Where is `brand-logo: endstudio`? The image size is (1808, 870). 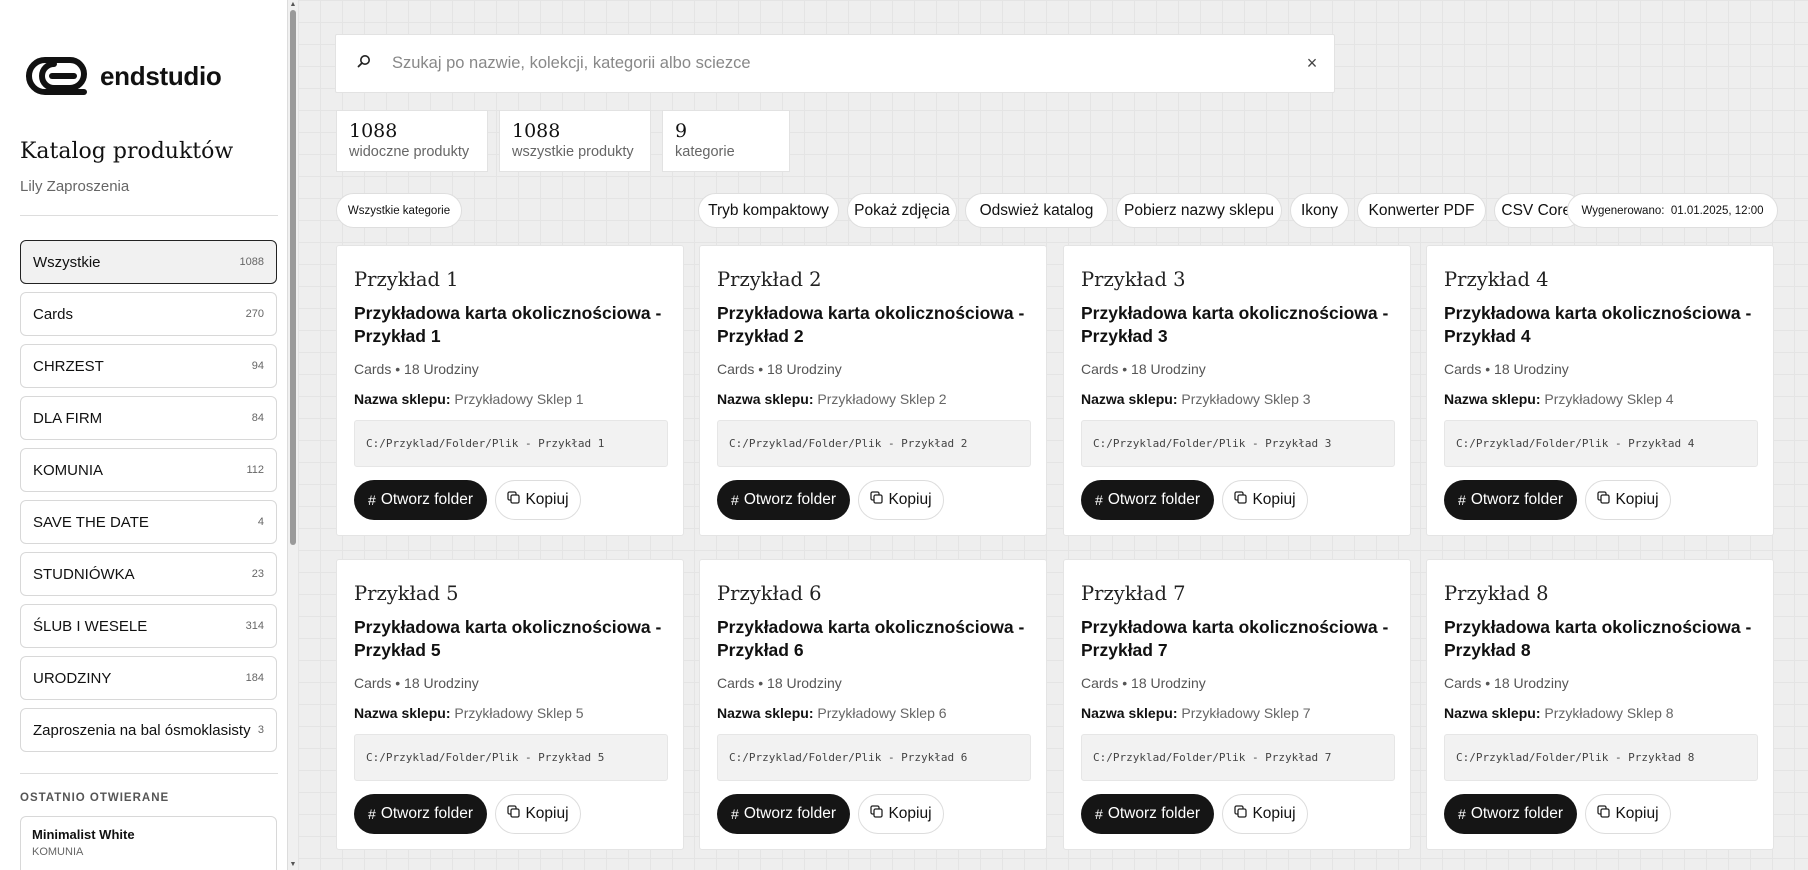 brand-logo: endstudio is located at coordinates (124, 76).